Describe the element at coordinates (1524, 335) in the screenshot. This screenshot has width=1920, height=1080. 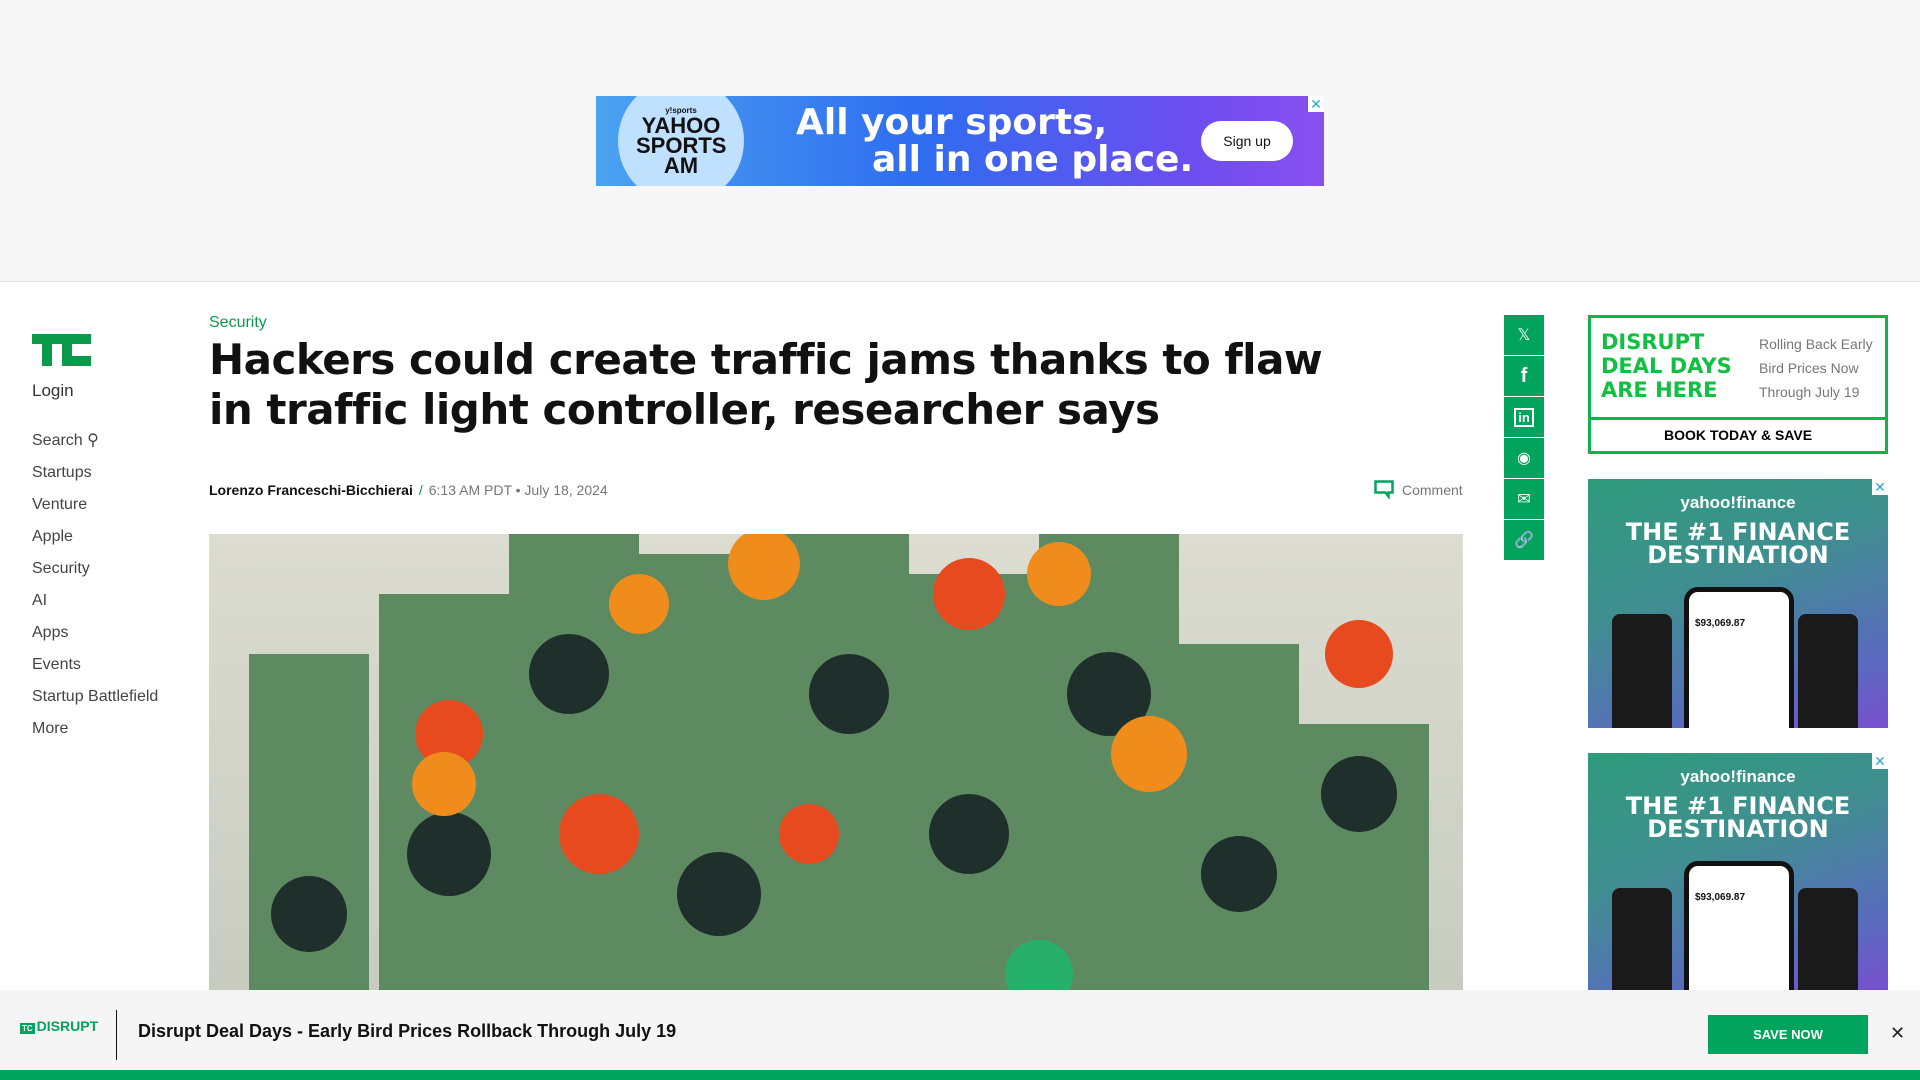
I see `x-icon: 𝕏` at that location.